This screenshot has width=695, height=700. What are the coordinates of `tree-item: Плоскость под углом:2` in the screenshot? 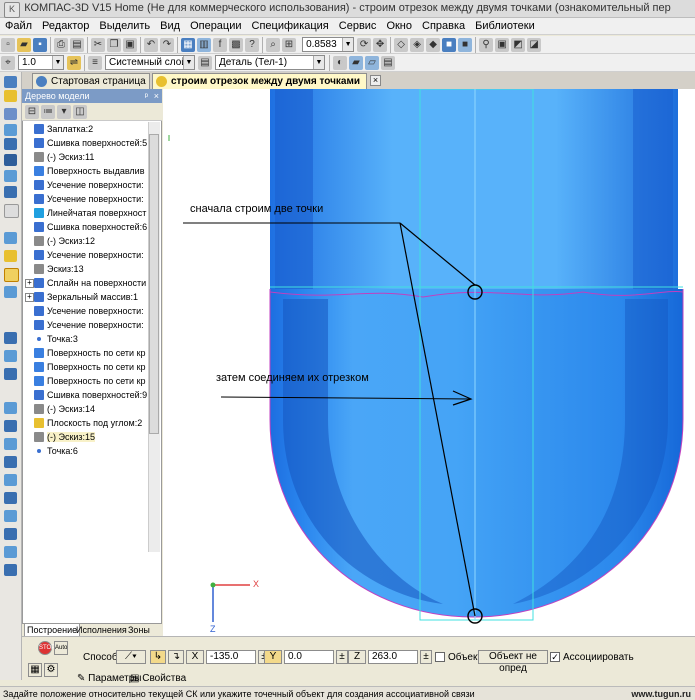 It's located at (85, 423).